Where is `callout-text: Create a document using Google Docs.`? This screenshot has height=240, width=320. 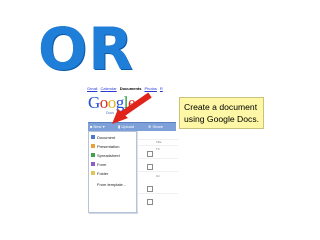 callout-text: Create a document using Google Docs. is located at coordinates (221, 113).